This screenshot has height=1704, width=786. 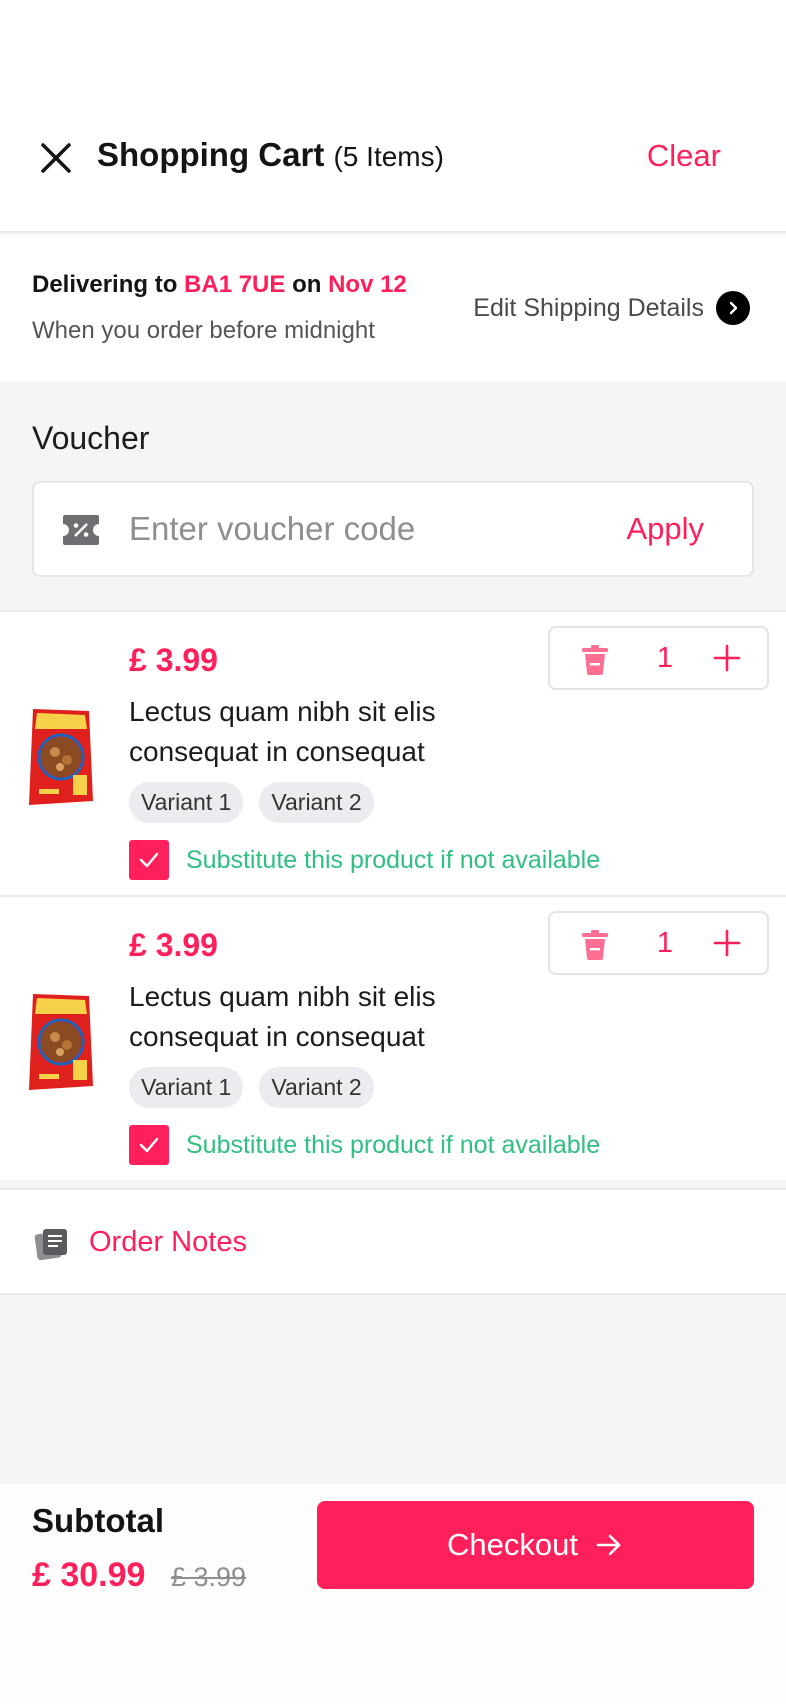 I want to click on edit-shipping-button: Edit Shipping Details, so click(x=611, y=308).